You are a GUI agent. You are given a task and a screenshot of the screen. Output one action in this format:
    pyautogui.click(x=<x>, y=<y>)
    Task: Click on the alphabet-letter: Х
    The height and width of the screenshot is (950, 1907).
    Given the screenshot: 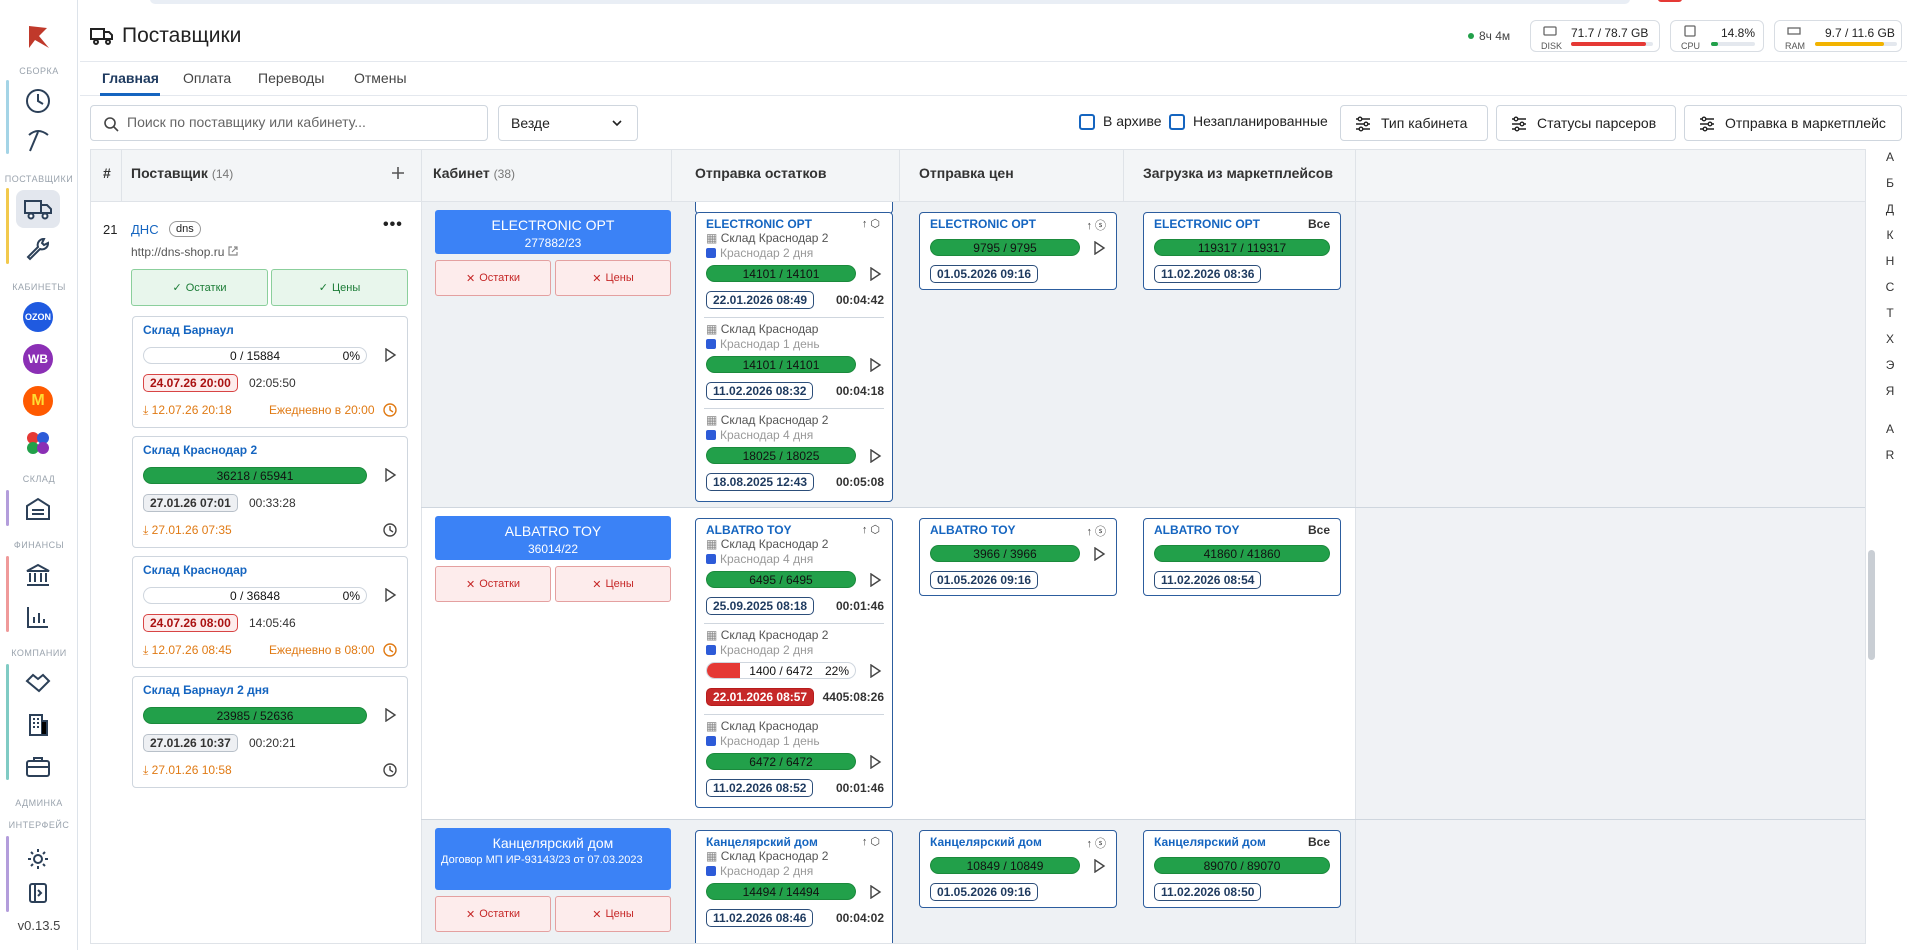 What is the action you would take?
    pyautogui.click(x=1890, y=339)
    